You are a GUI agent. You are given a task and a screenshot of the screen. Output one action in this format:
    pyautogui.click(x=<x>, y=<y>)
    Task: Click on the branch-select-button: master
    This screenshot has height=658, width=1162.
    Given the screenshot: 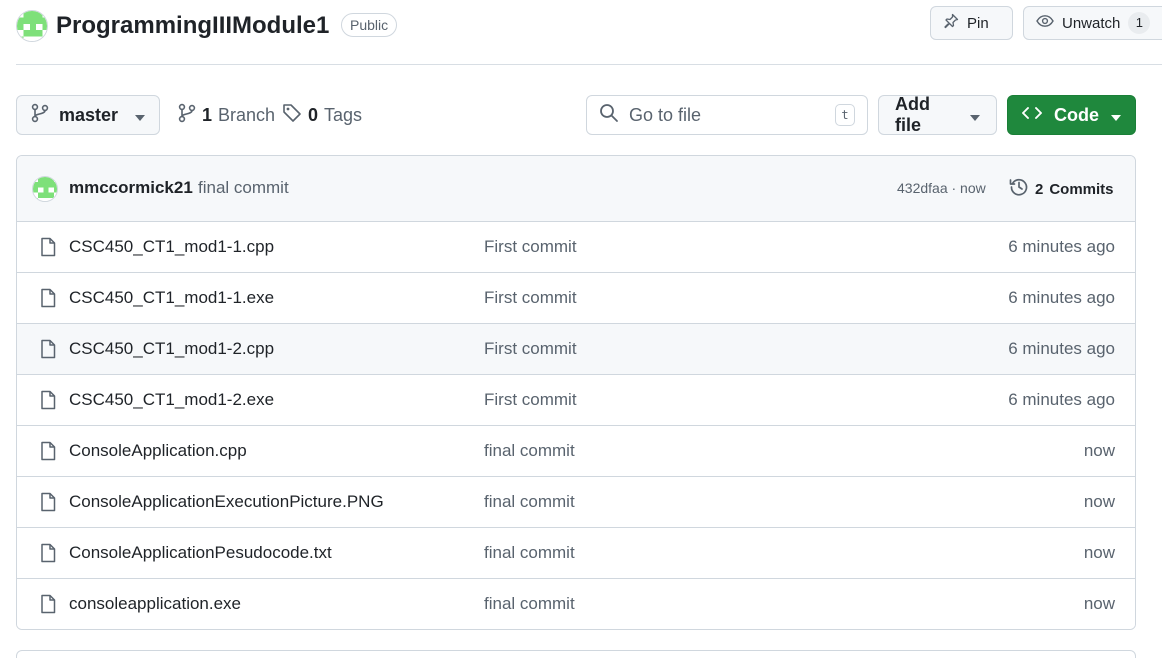 What is the action you would take?
    pyautogui.click(x=88, y=115)
    